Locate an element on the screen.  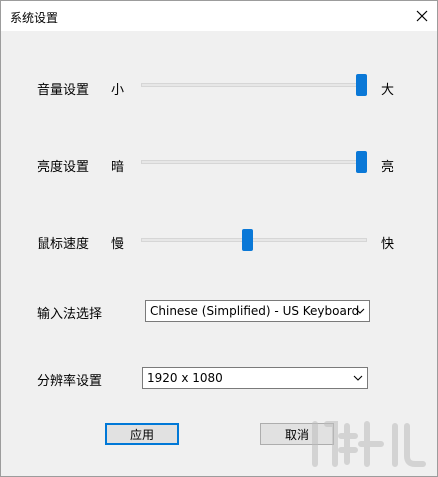
title-bar: 系统设置 is located at coordinates (219, 16).